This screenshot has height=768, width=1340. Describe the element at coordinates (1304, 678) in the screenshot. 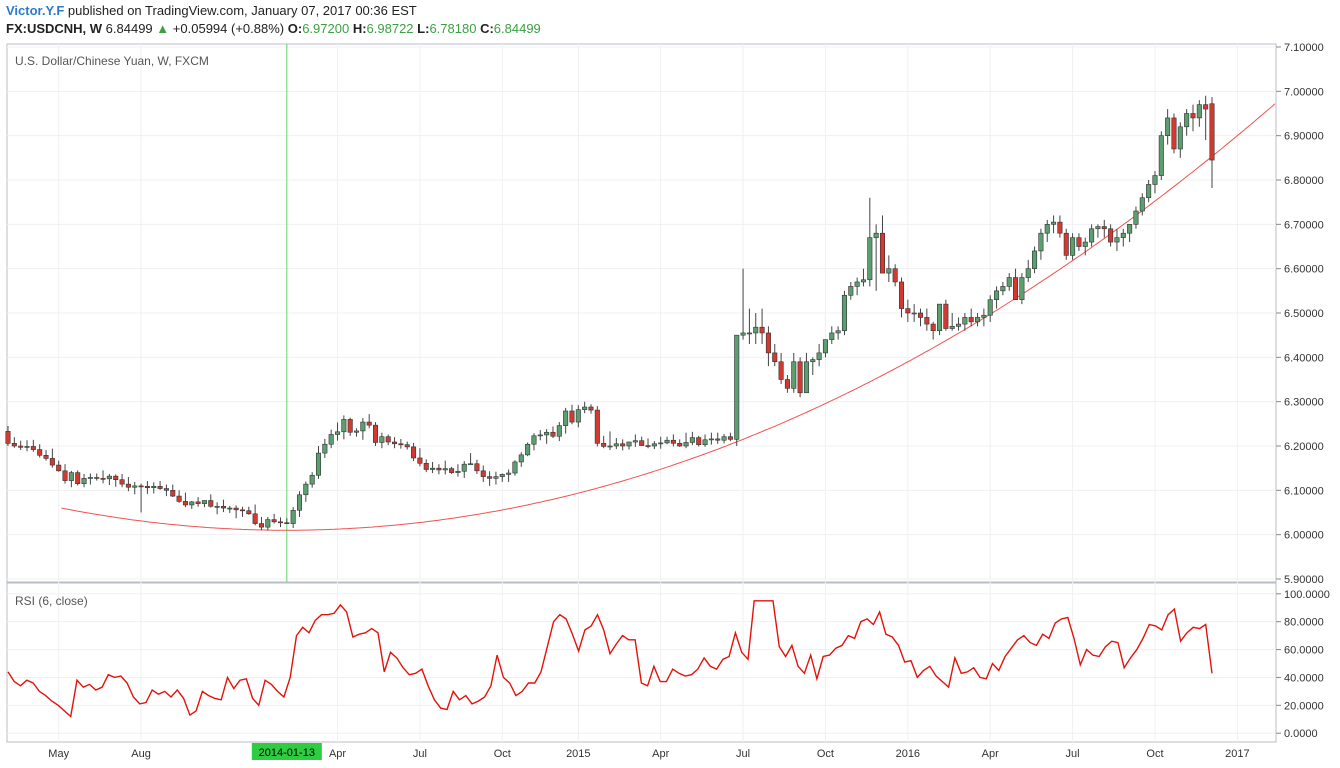

I see `rsi-tick-label: 40.0000` at that location.